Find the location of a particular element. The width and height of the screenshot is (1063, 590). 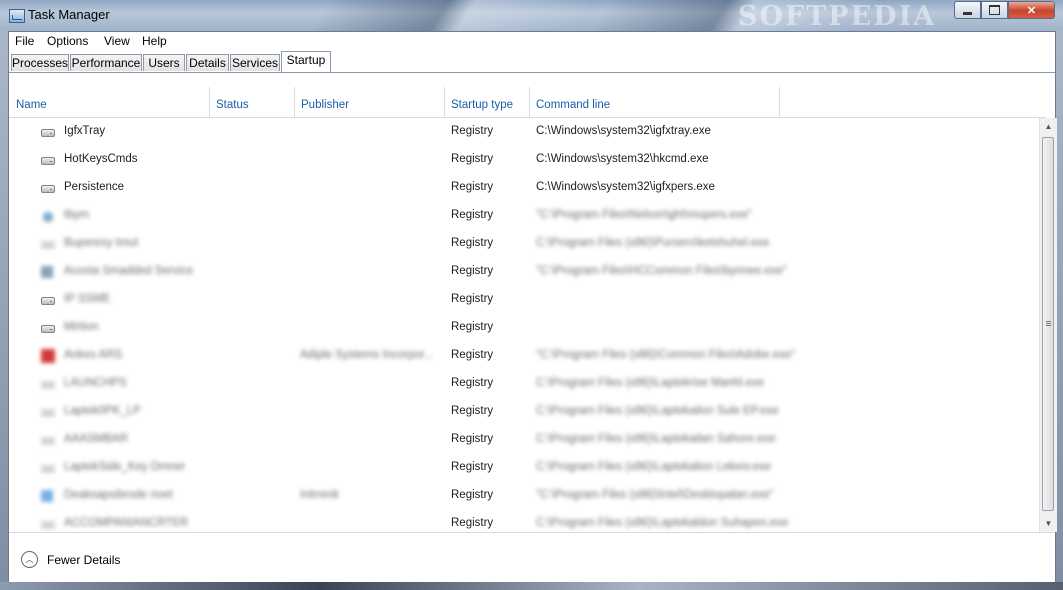

tab-processes: Processes is located at coordinates (40, 62).